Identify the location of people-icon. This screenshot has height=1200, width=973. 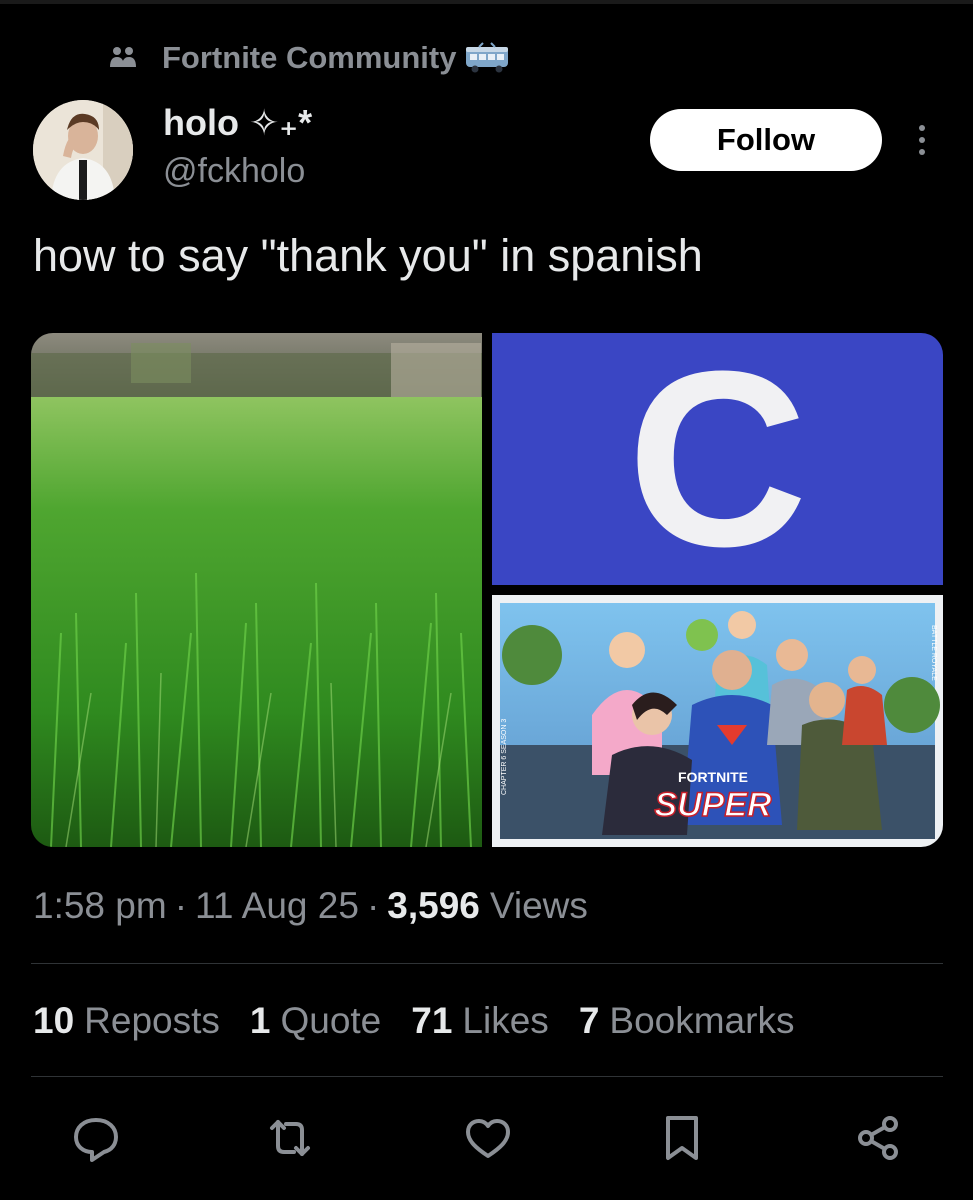
(123, 57).